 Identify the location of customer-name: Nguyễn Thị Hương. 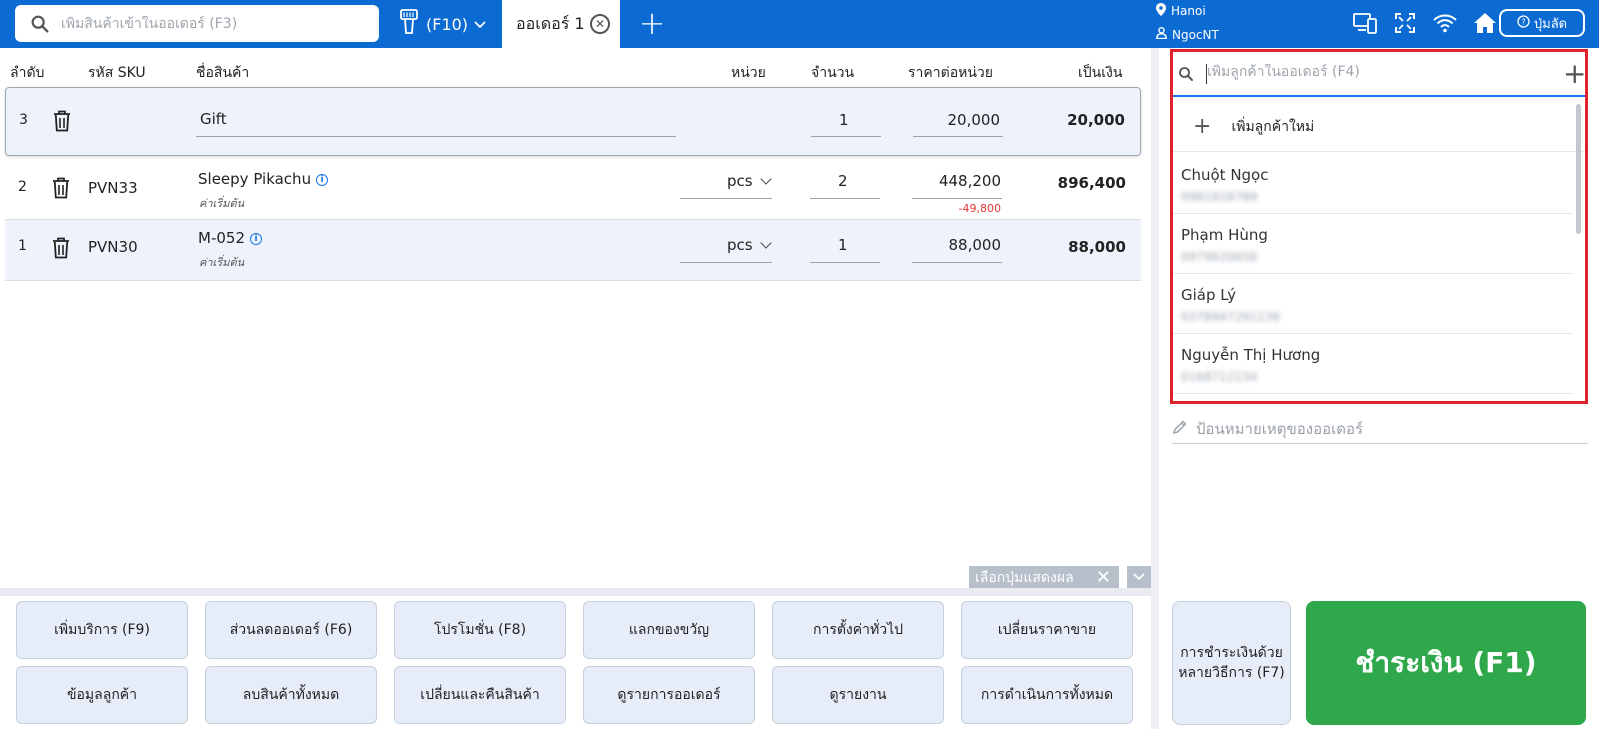
(1251, 355).